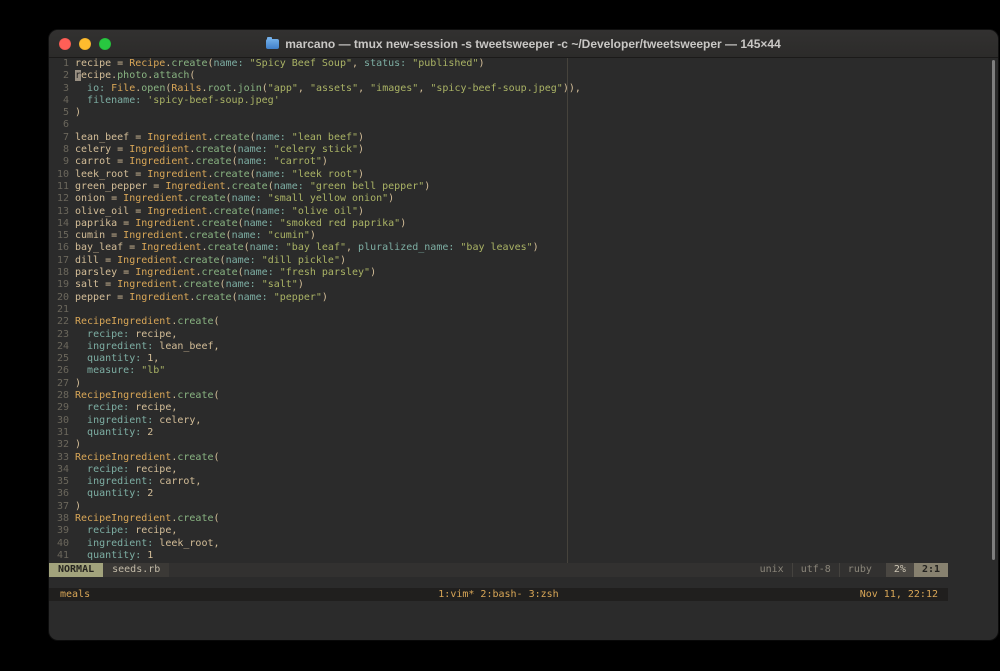  What do you see at coordinates (498, 113) in the screenshot?
I see `code-line: 5)` at bounding box center [498, 113].